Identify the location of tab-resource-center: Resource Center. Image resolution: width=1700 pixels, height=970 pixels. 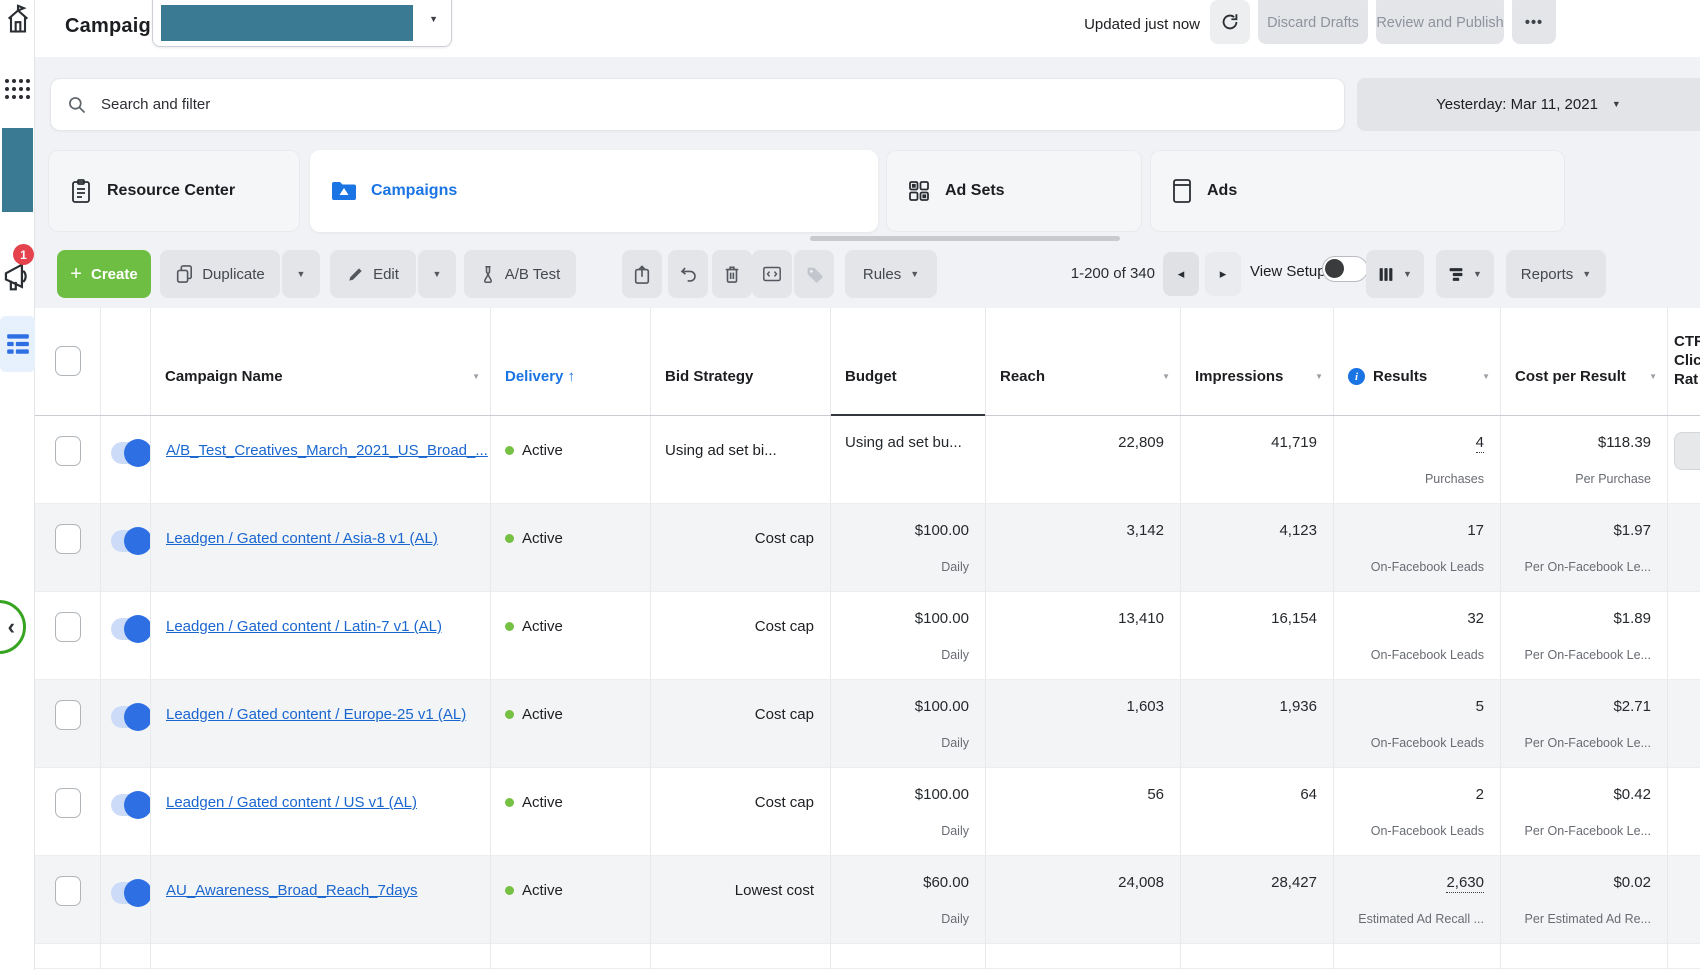
(174, 191).